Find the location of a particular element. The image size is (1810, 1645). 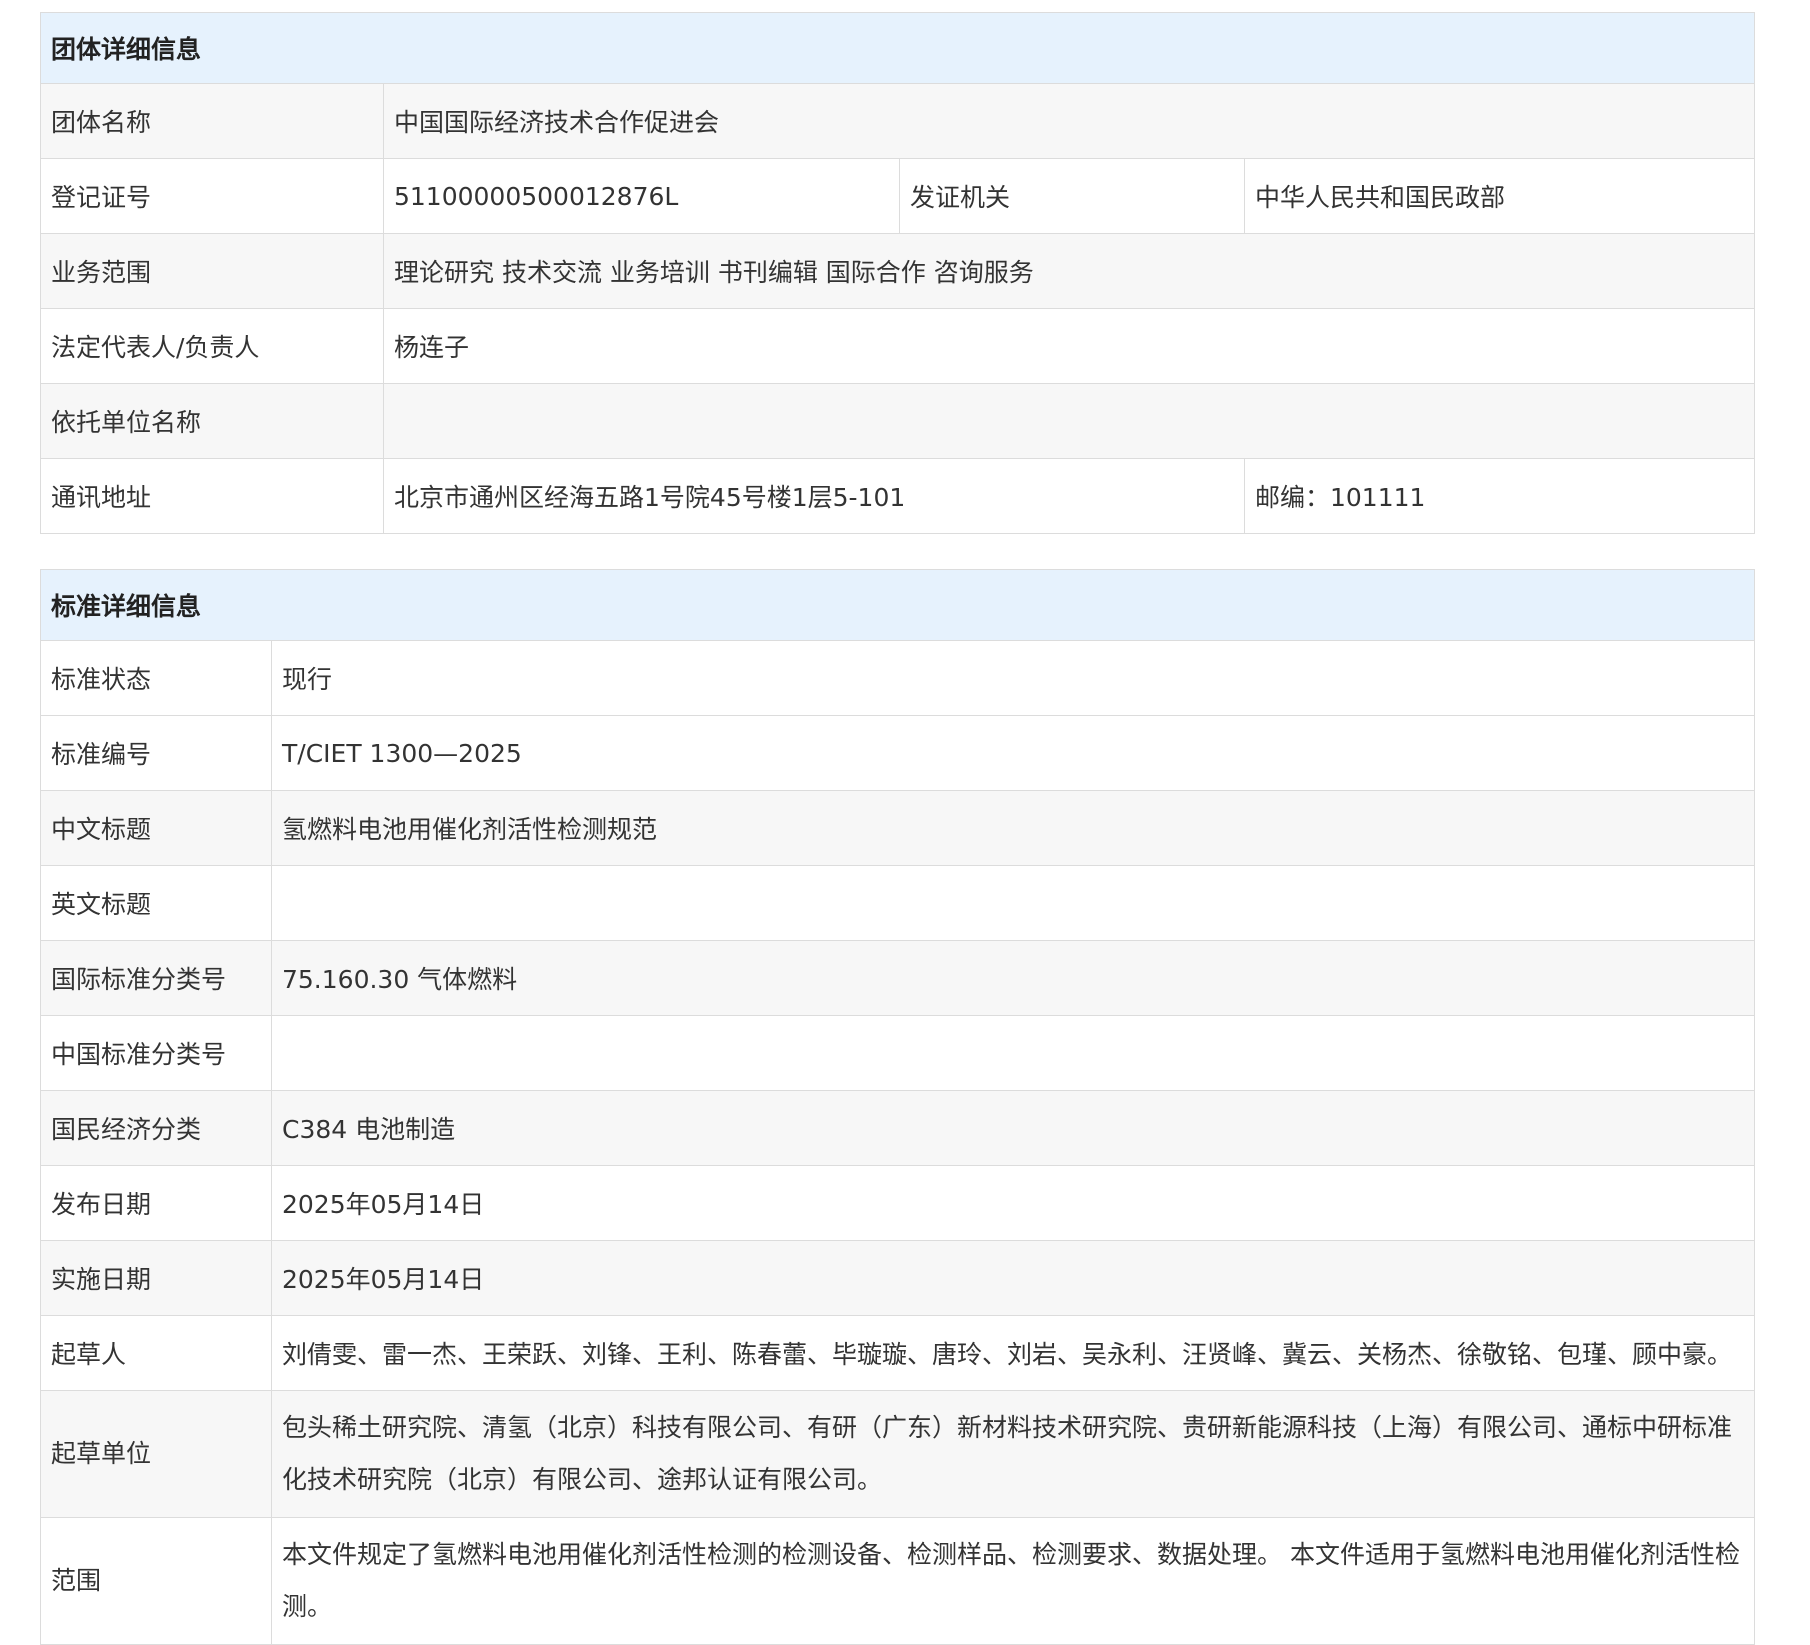

table-row: 通讯地址 北京市通州区经海五路1号院45号楼1层5-101 邮编：101111 is located at coordinates (898, 496).